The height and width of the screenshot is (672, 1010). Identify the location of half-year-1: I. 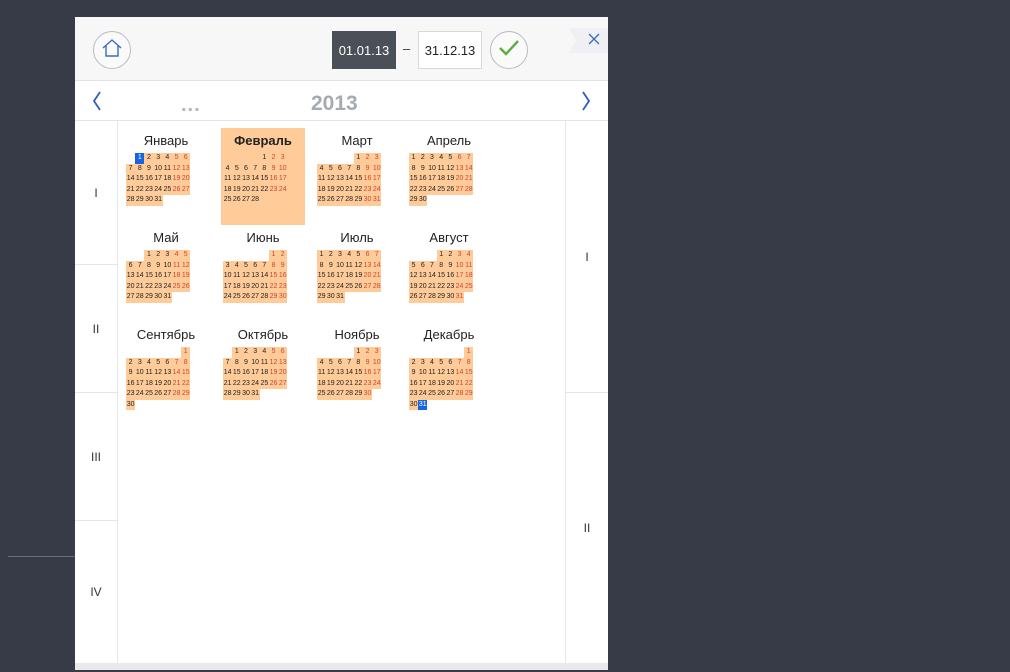
(587, 257).